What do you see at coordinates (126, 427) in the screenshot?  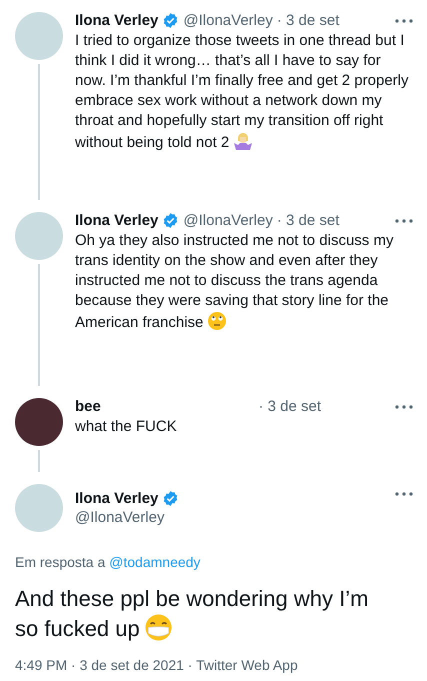 I see `tweet-text: what the FUCK` at bounding box center [126, 427].